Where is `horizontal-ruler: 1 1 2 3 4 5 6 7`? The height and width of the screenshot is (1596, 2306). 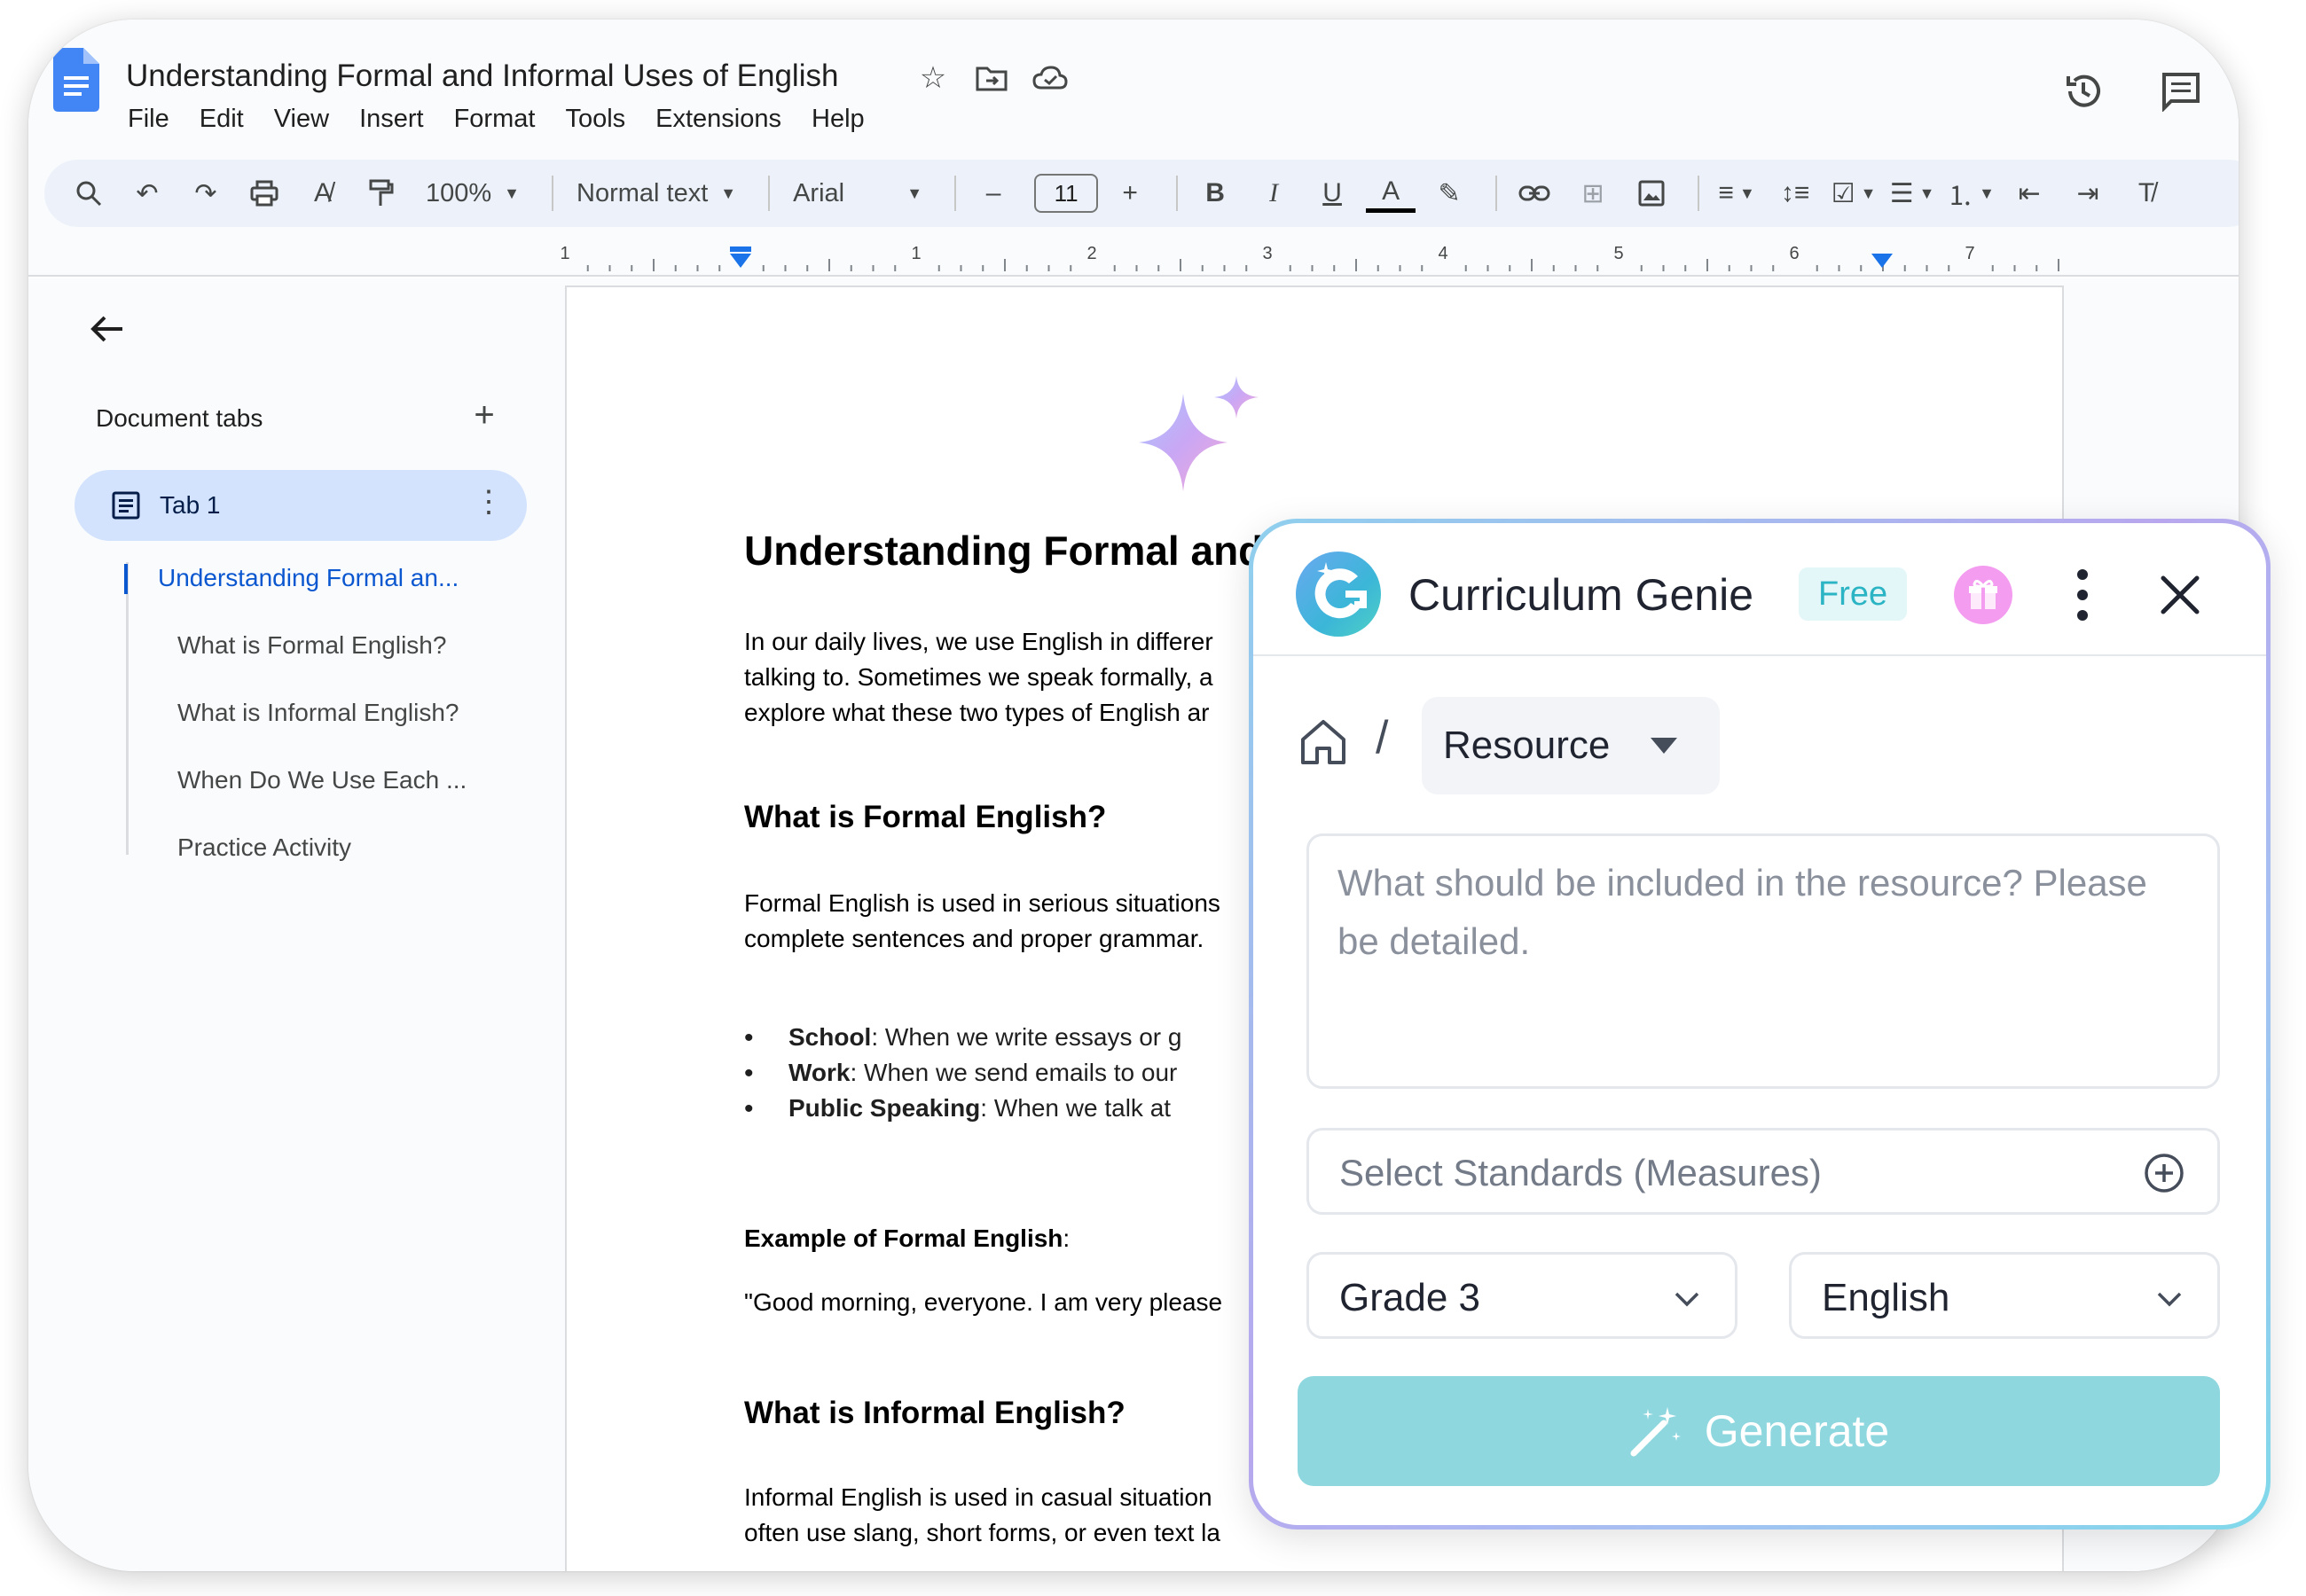 horizontal-ruler: 1 1 2 3 4 5 6 7 is located at coordinates (1133, 259).